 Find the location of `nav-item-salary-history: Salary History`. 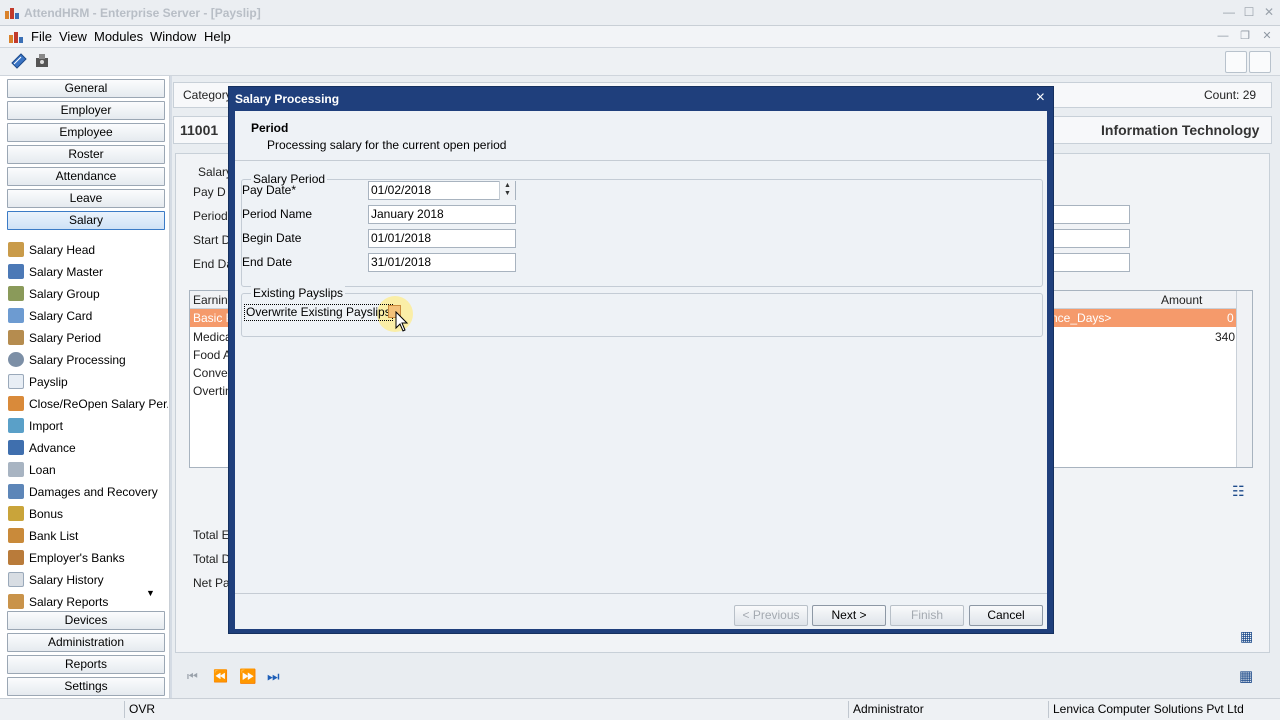

nav-item-salary-history: Salary History is located at coordinates (88, 580).